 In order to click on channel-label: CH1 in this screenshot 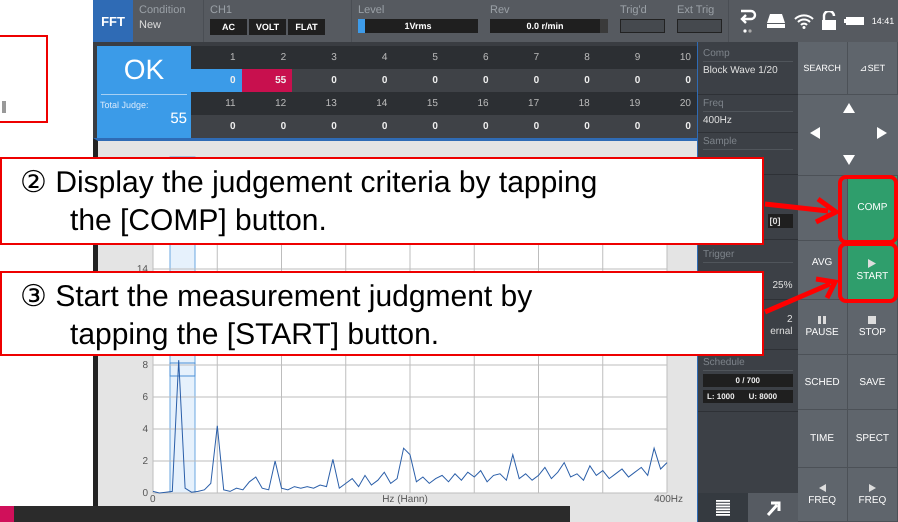, I will do `click(222, 10)`.